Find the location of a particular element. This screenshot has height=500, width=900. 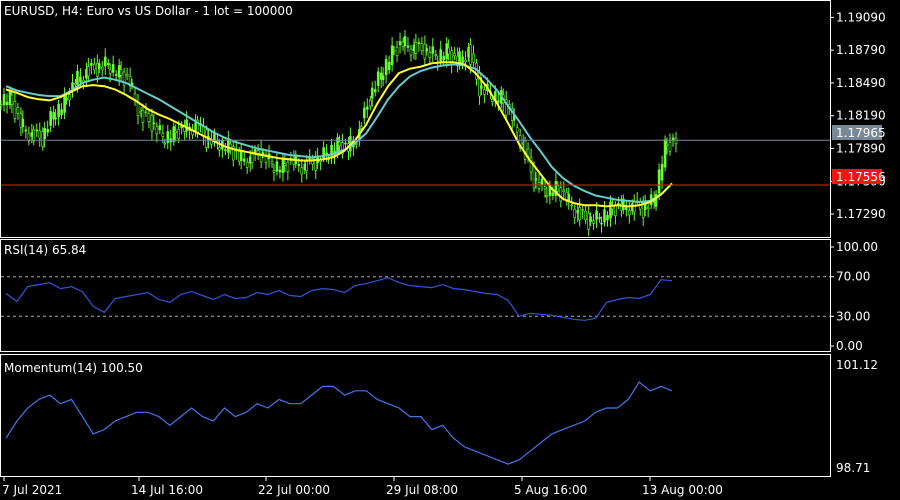

price-tick-label: 1.19090 is located at coordinates (861, 17).